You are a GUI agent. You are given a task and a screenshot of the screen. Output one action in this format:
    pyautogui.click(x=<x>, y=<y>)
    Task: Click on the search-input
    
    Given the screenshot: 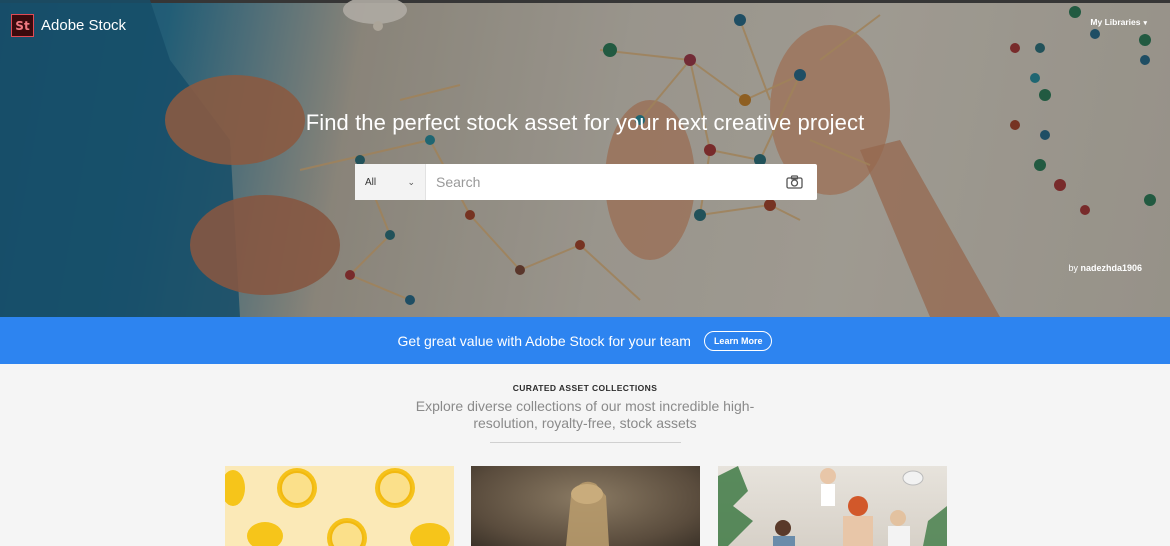 What is the action you would take?
    pyautogui.click(x=598, y=182)
    